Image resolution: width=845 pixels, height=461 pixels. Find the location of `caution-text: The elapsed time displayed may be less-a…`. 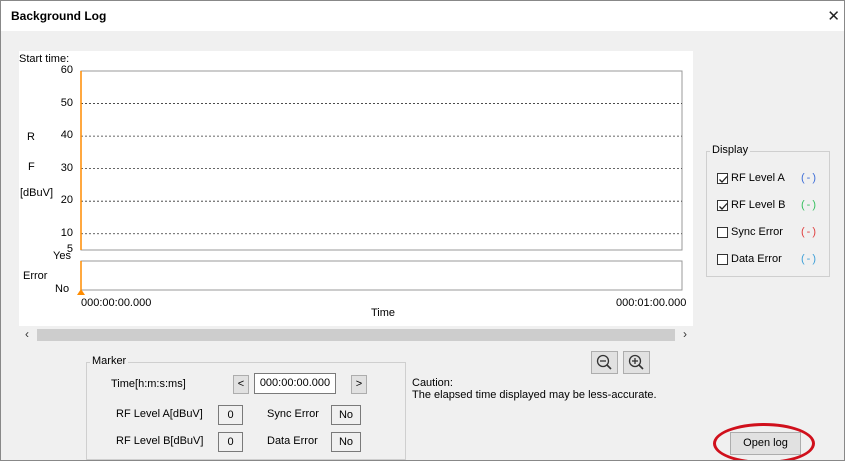

caution-text: The elapsed time displayed may be less-a… is located at coordinates (534, 395).